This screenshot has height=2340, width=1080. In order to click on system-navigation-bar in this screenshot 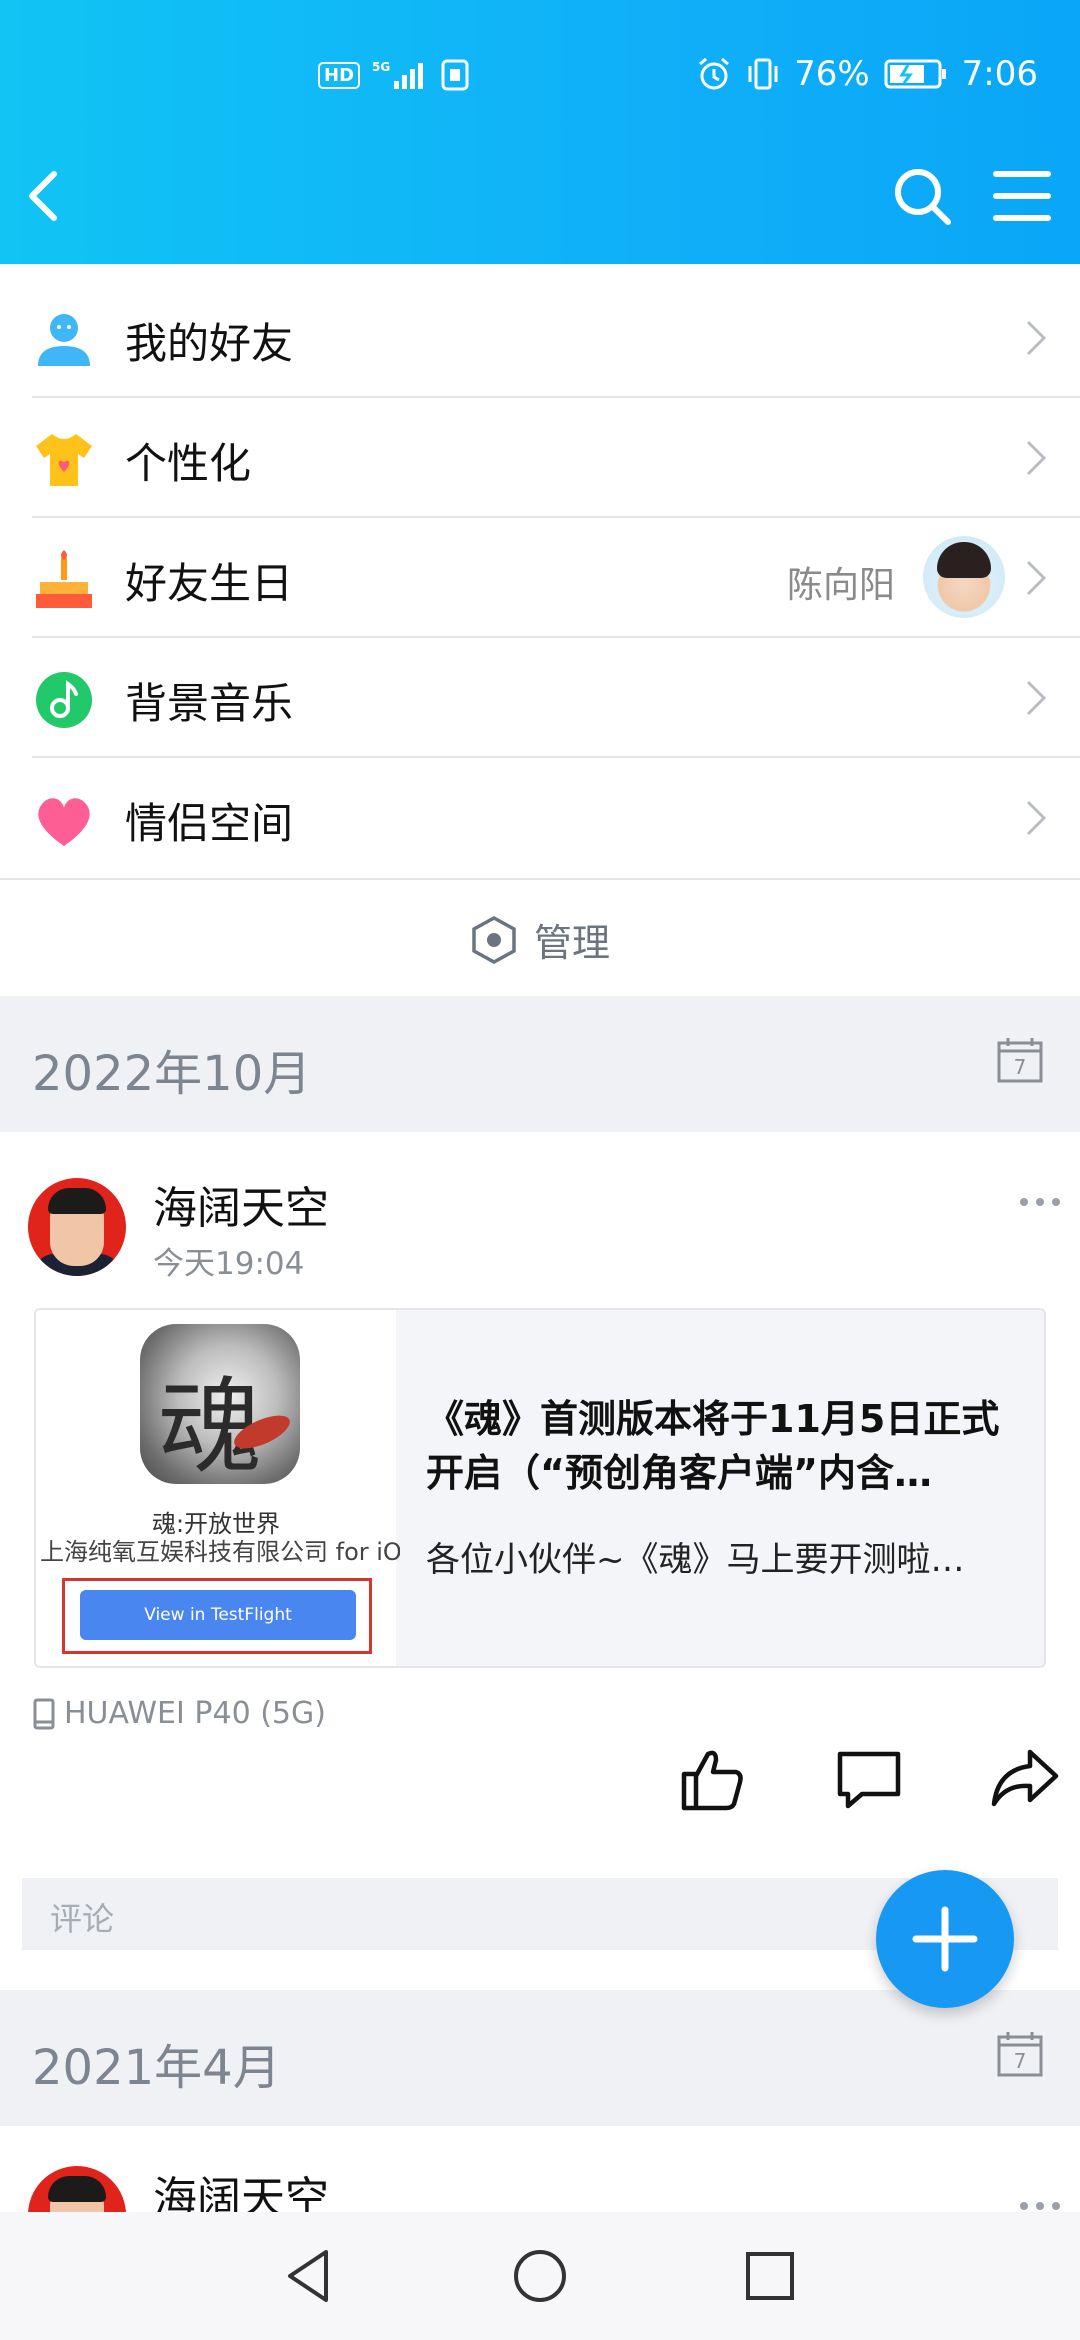, I will do `click(540, 2276)`.